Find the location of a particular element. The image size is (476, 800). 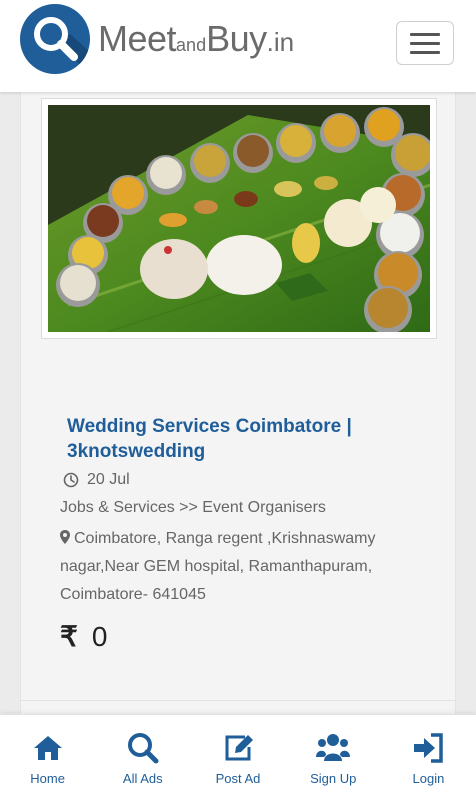

clock-icon is located at coordinates (71, 480).